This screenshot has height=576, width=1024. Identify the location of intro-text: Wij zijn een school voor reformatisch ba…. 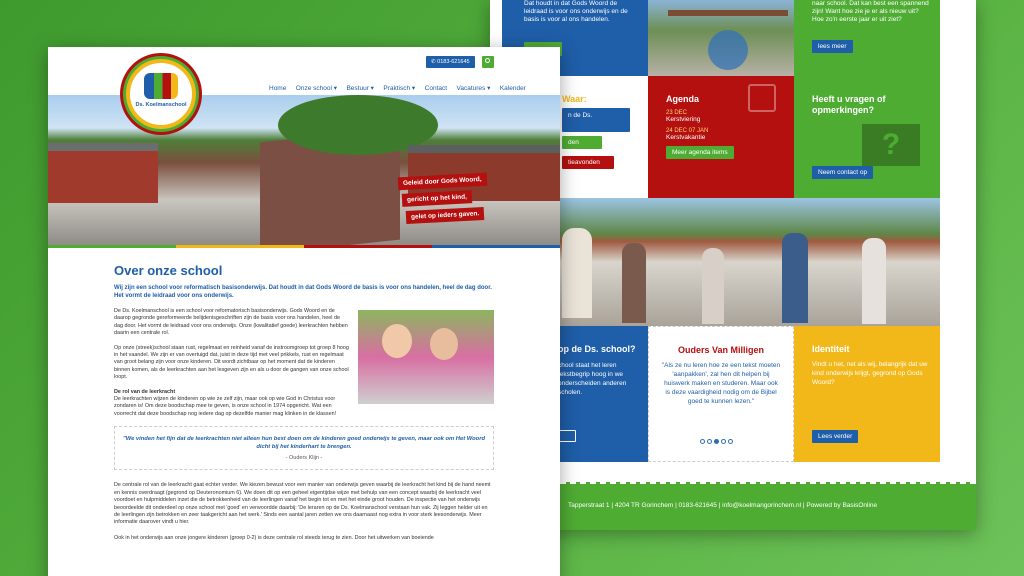
(303, 292).